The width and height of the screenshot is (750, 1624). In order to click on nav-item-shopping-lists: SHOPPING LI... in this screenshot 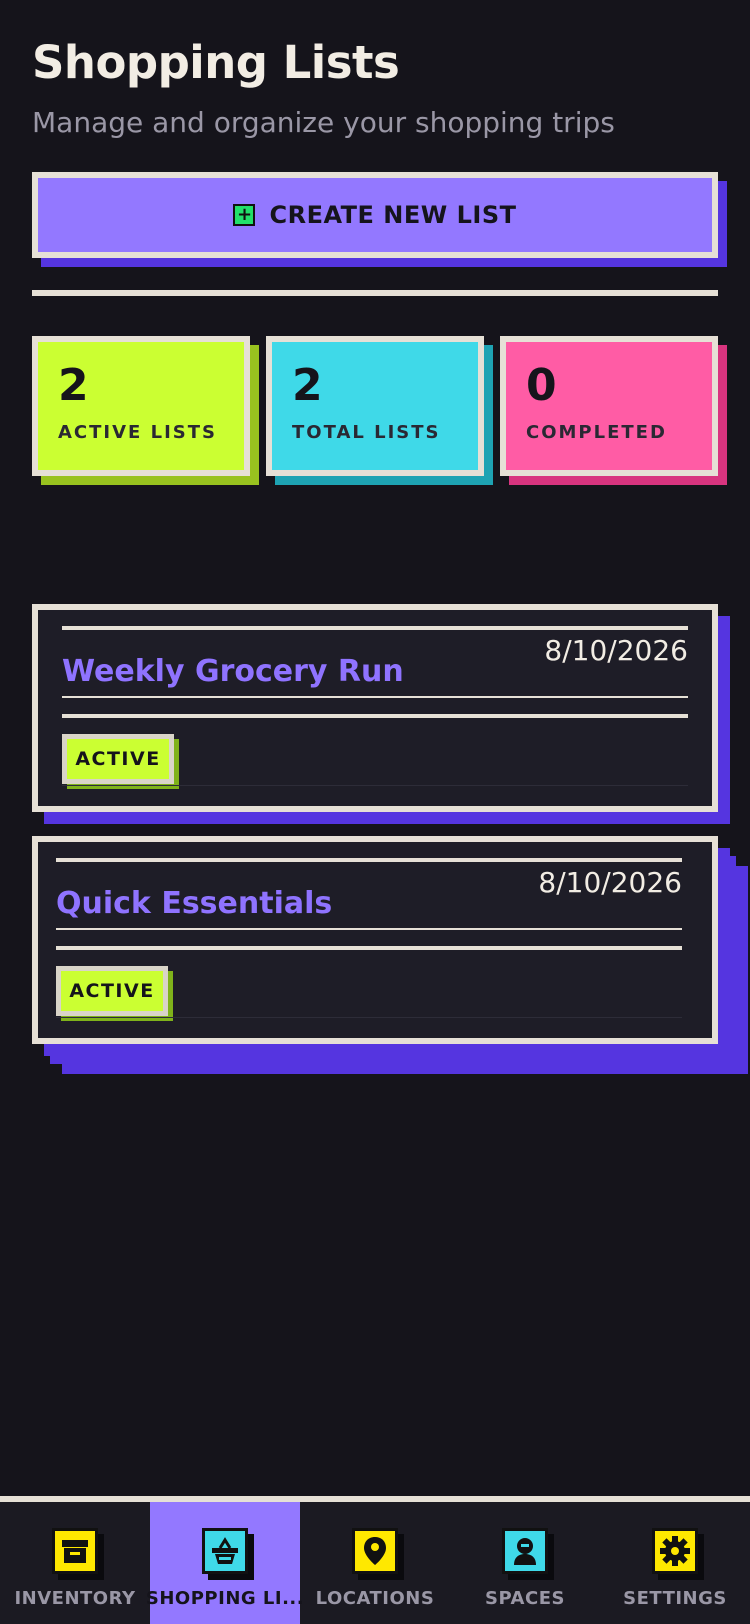, I will do `click(225, 1563)`.